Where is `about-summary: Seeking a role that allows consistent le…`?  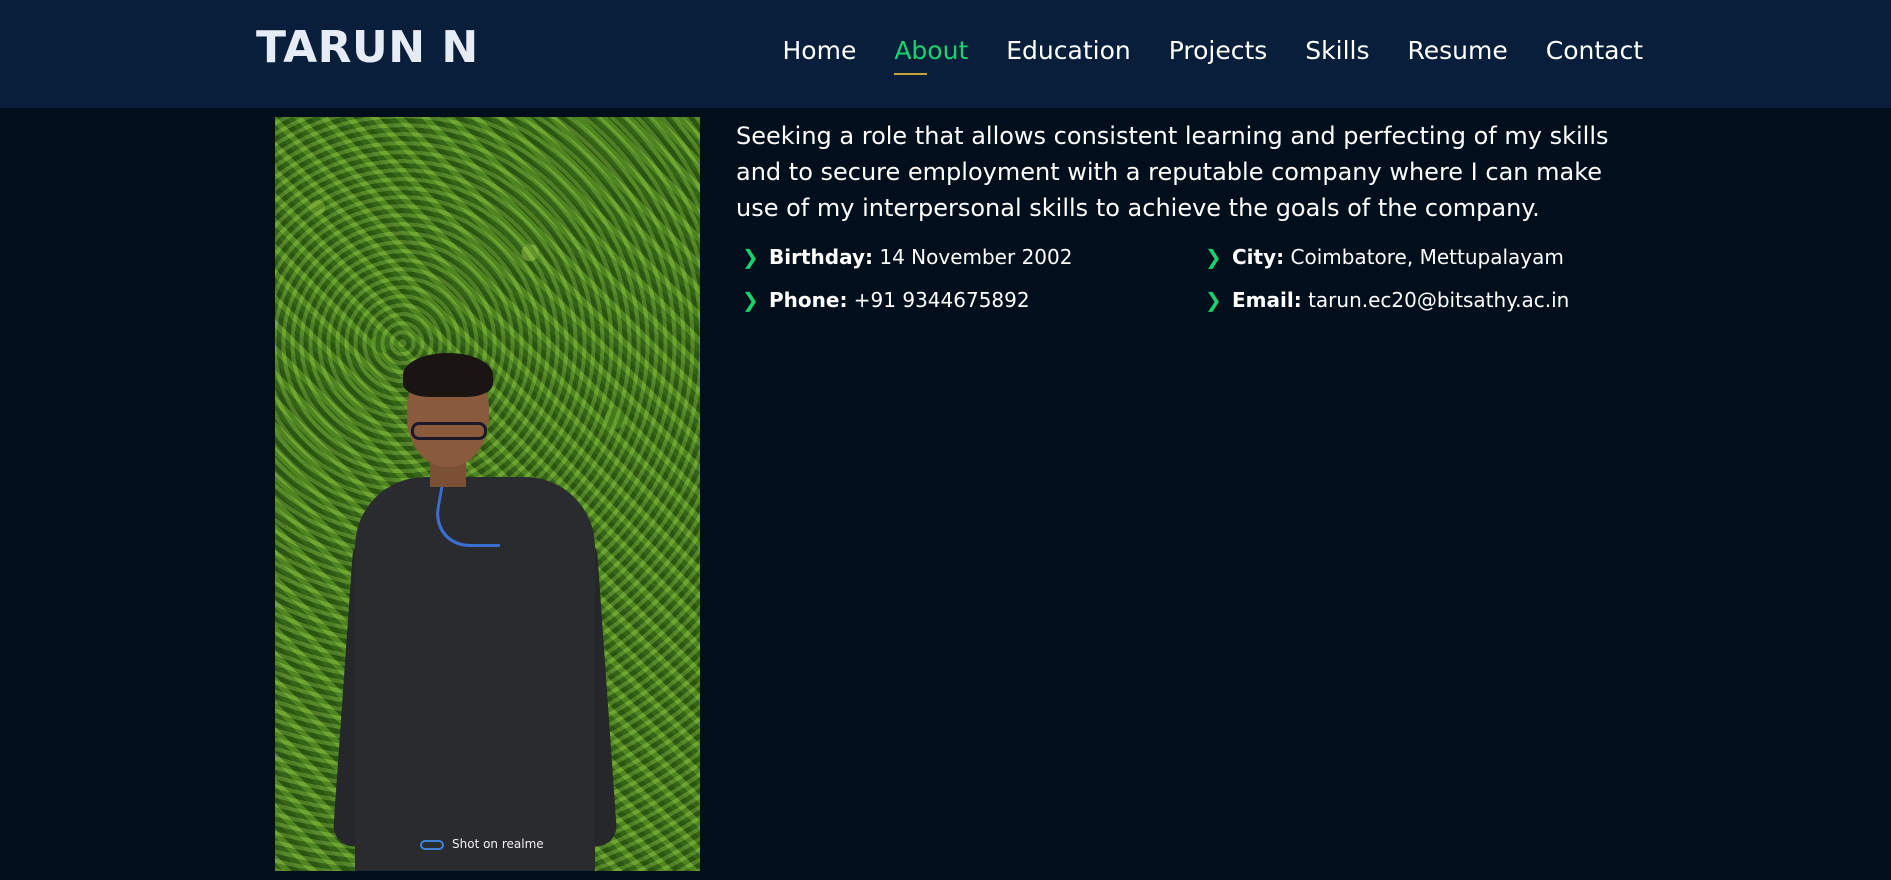
about-summary: Seeking a role that allows consistent le… is located at coordinates (1172, 172).